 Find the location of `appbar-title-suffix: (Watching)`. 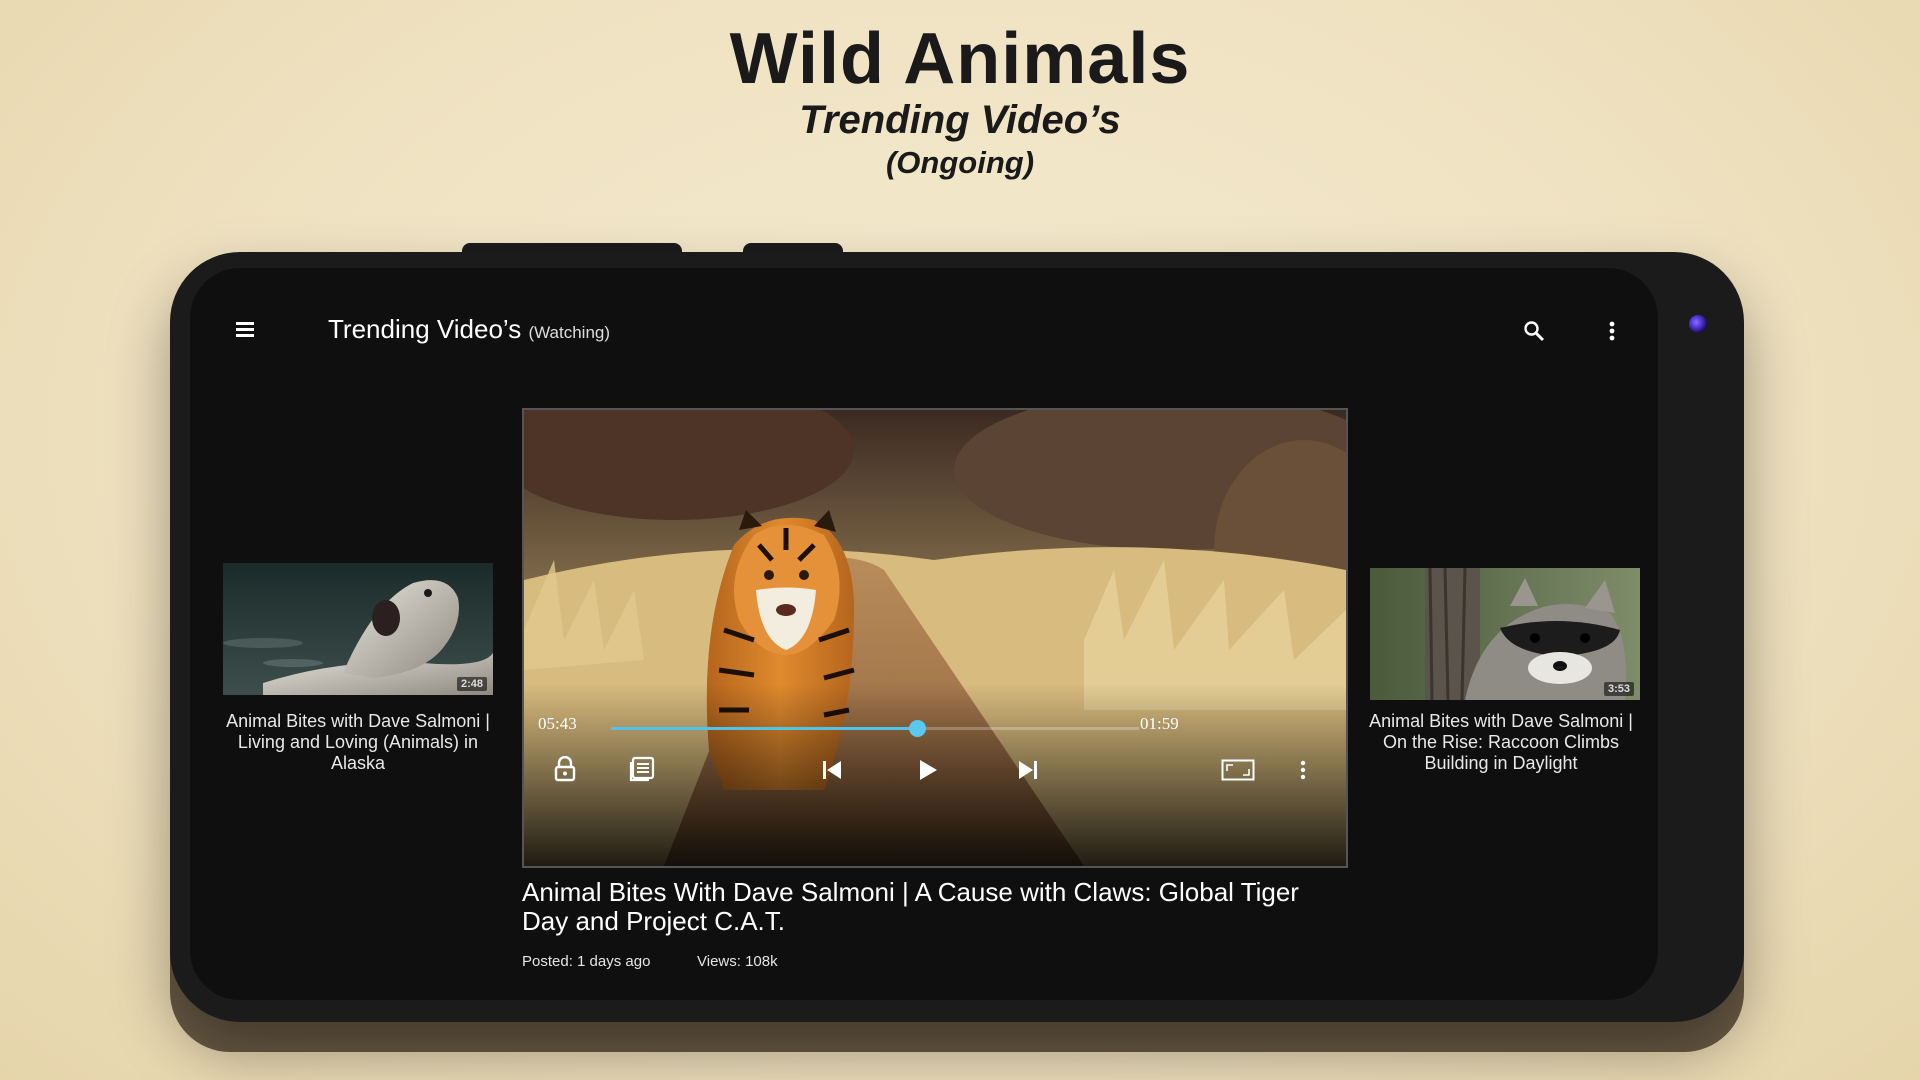

appbar-title-suffix: (Watching) is located at coordinates (569, 332).